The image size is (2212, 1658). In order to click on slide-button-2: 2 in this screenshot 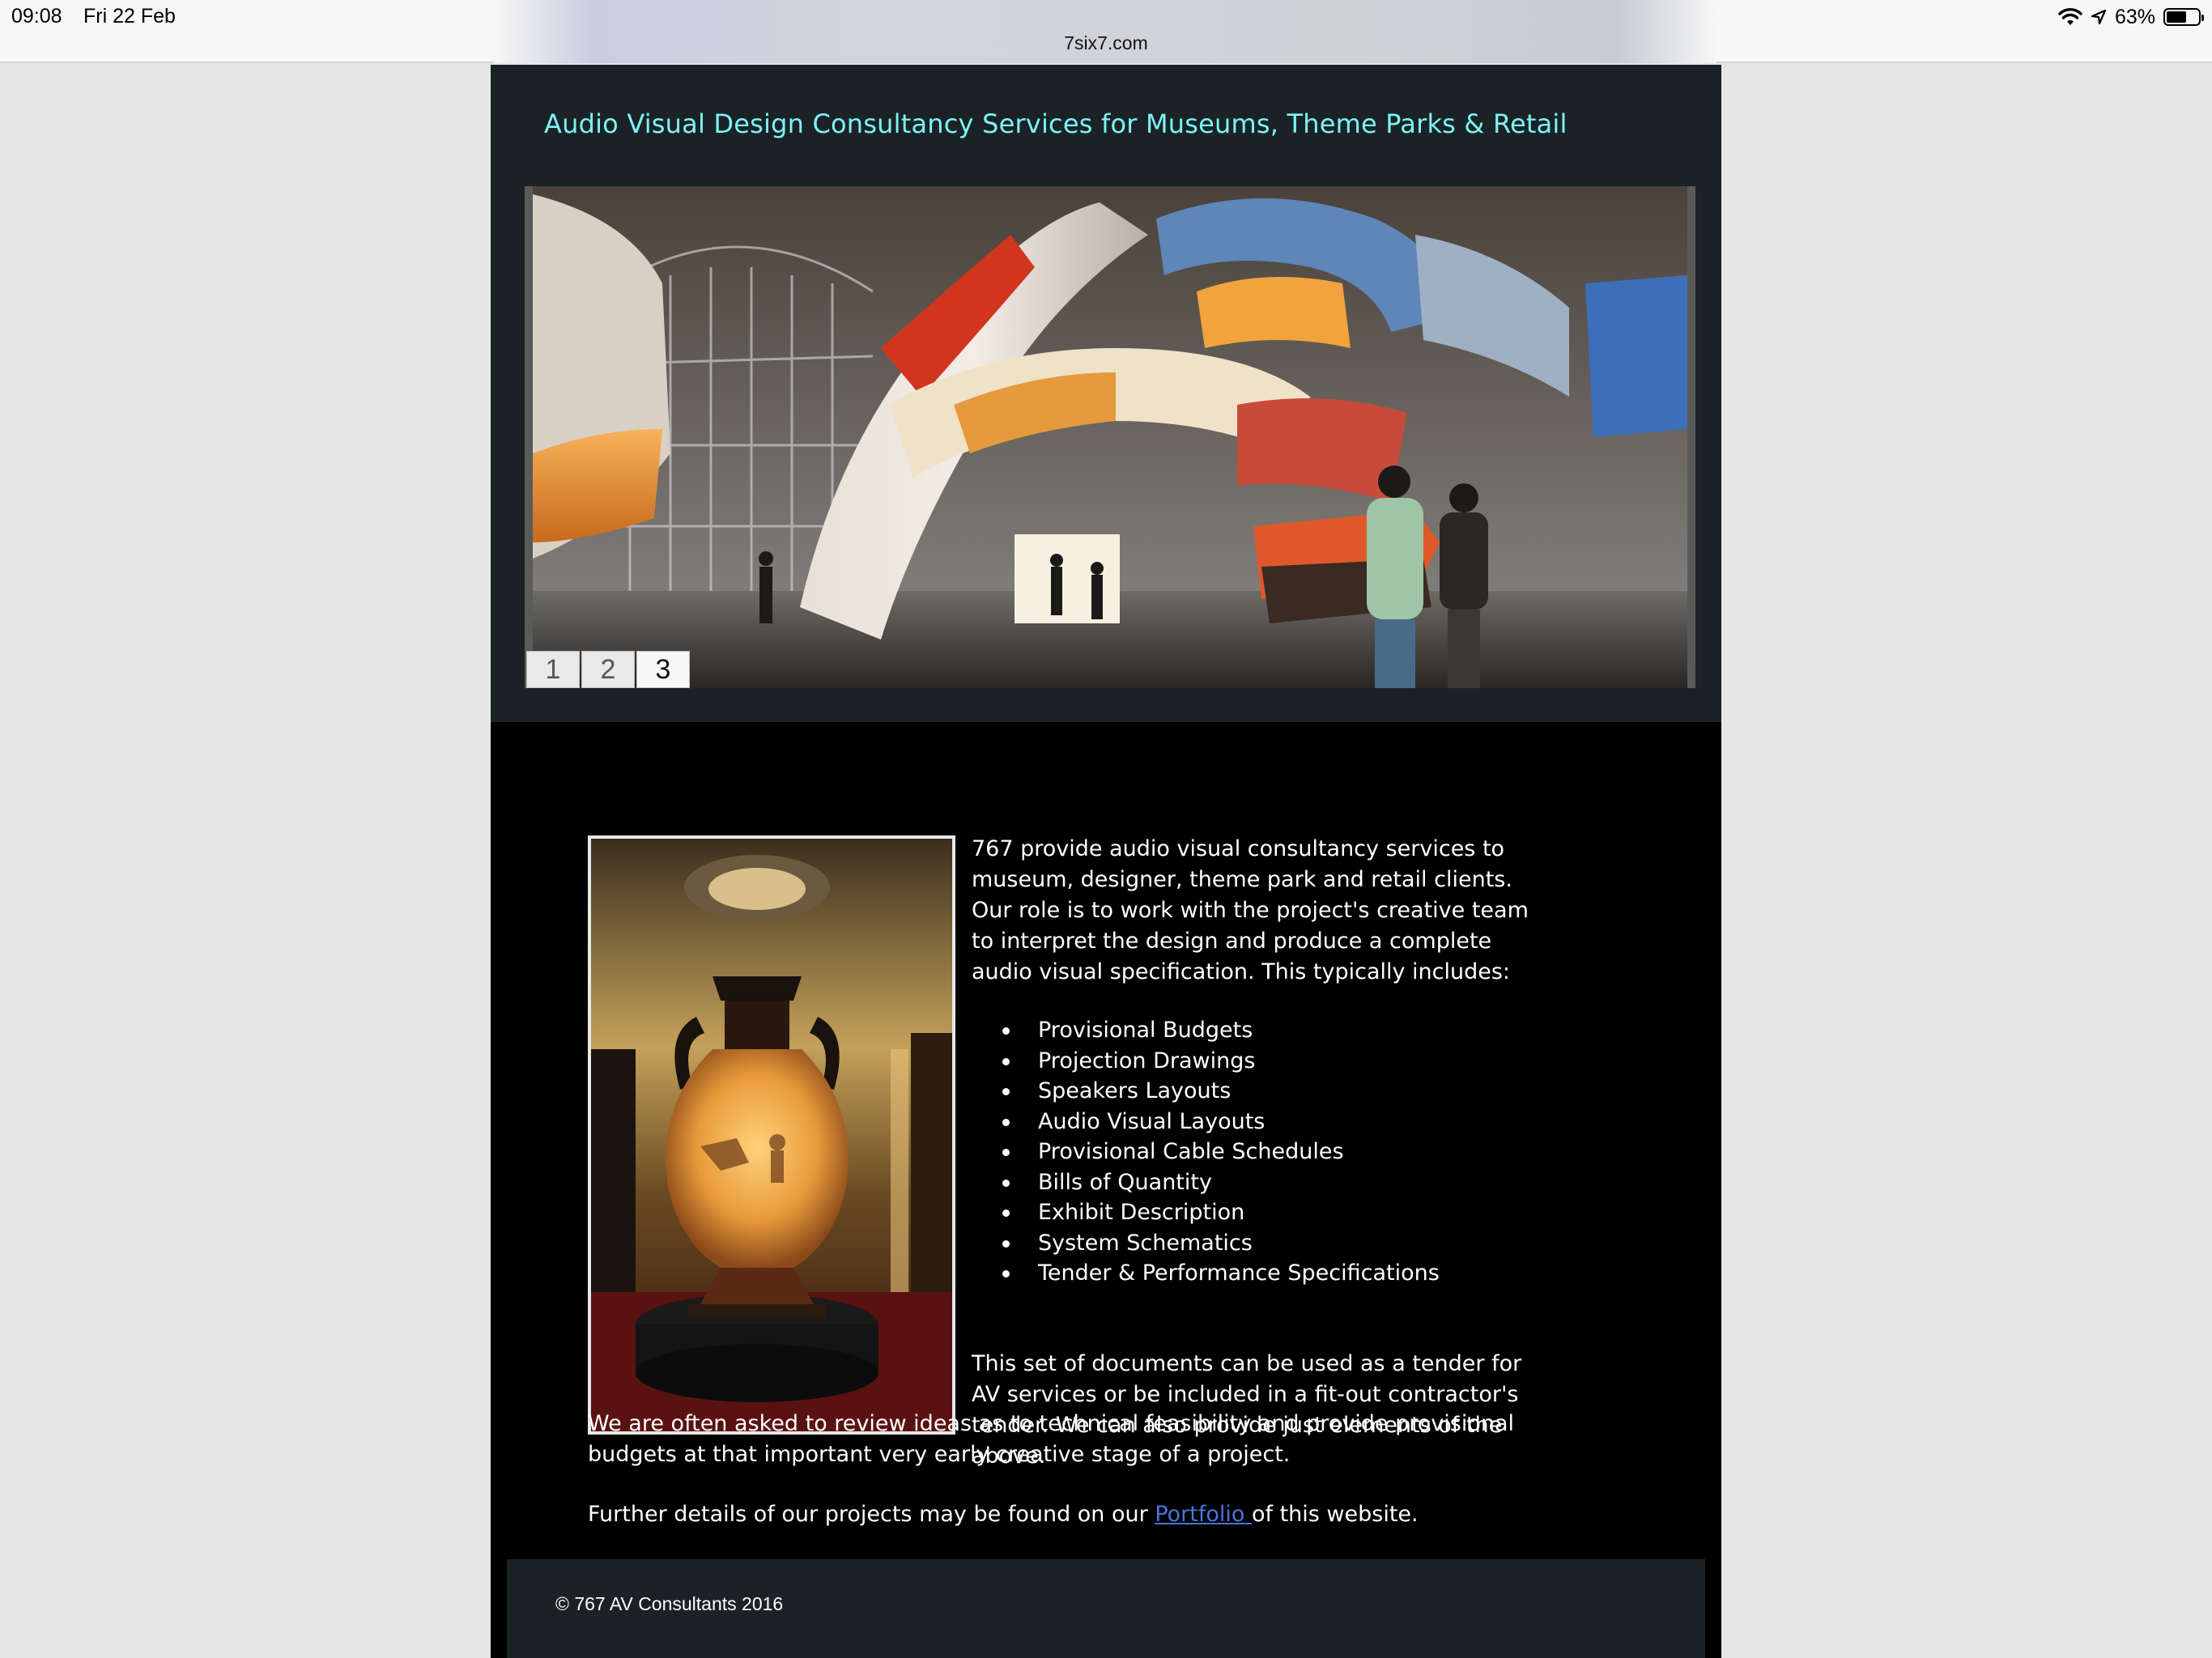, I will do `click(608, 669)`.